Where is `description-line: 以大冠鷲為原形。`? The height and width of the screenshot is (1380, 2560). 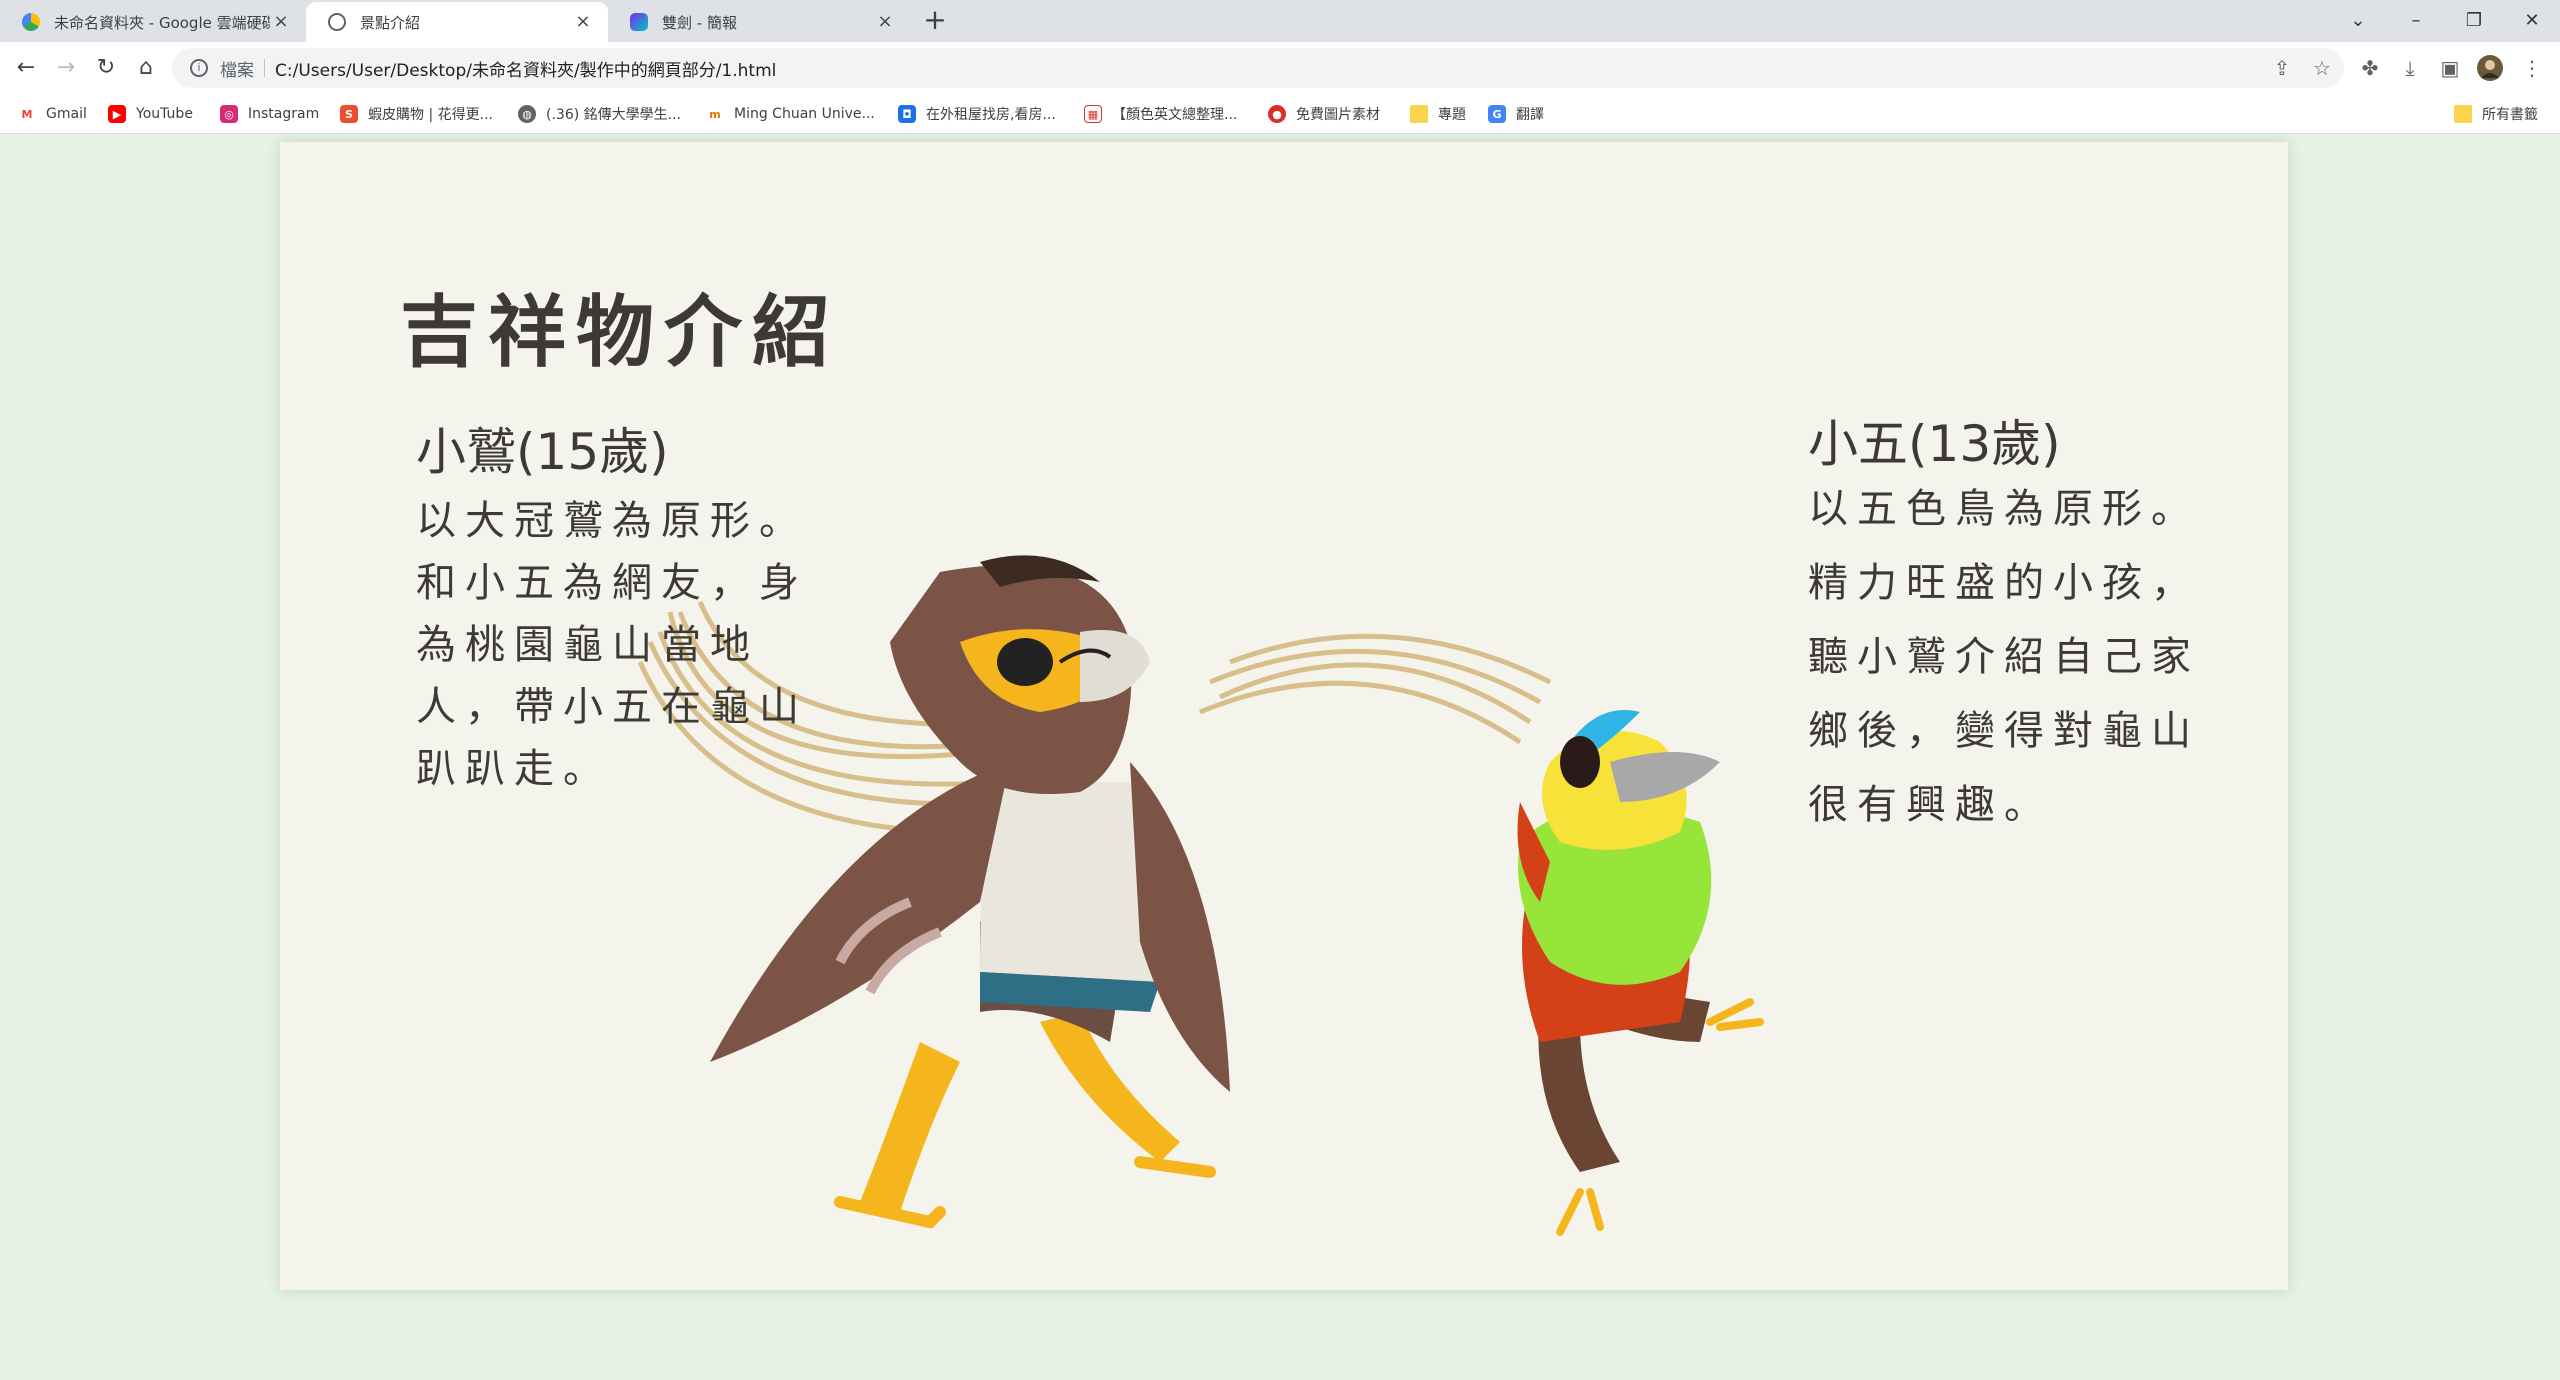
description-line: 以大冠鷲為原形。 is located at coordinates (612, 521).